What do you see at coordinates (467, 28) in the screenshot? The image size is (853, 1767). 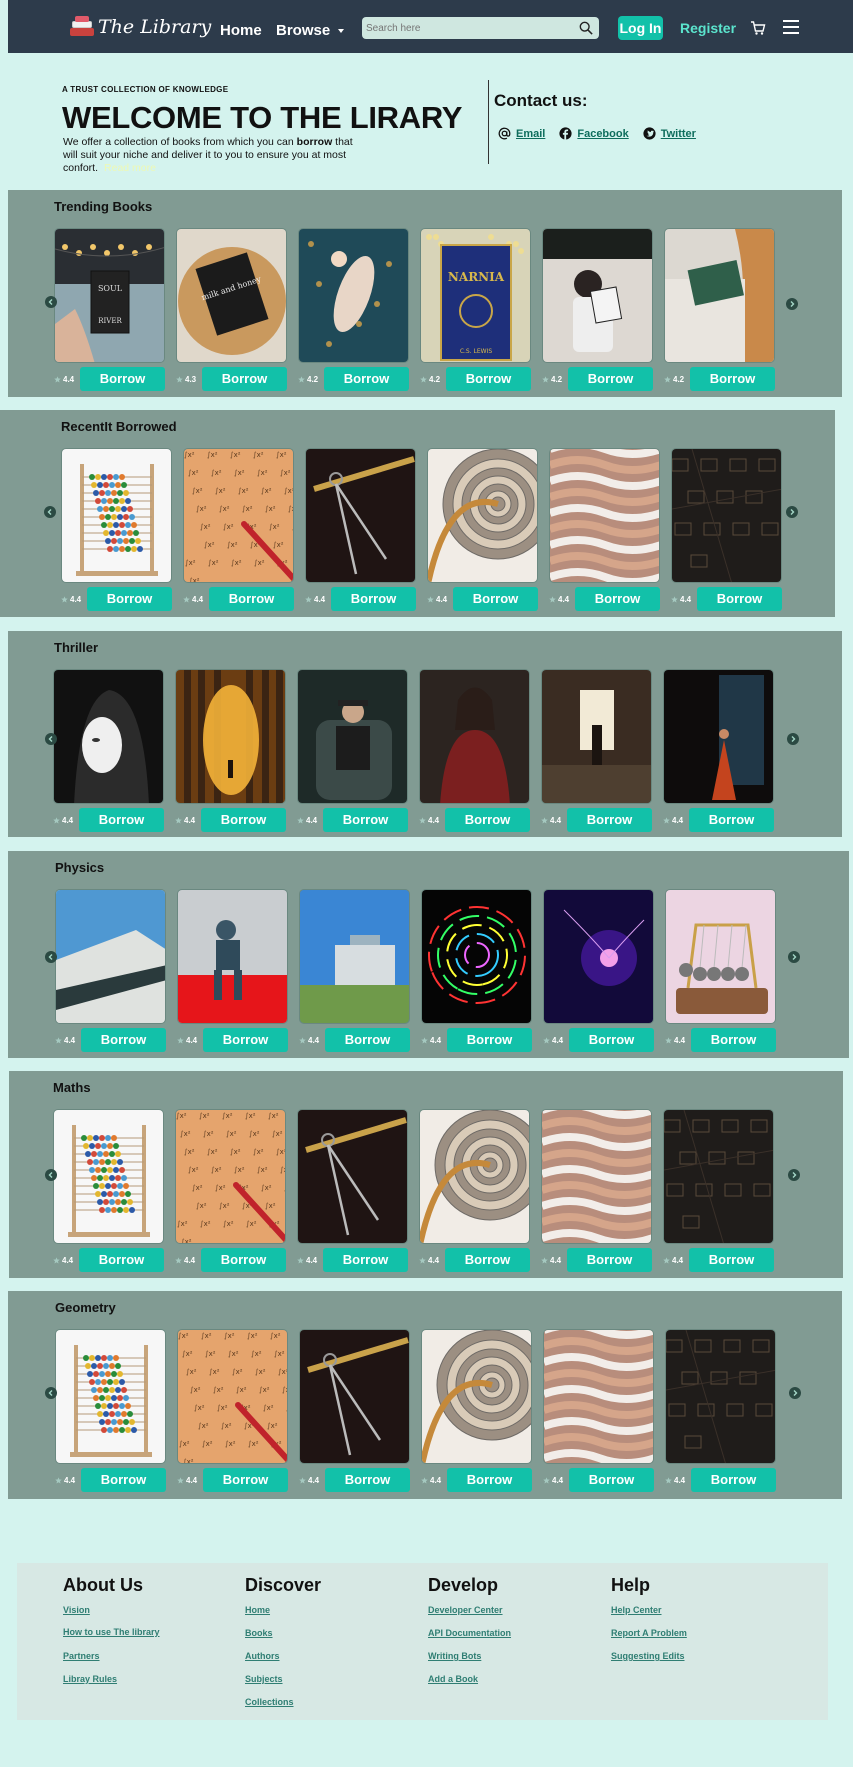 I see `search-input` at bounding box center [467, 28].